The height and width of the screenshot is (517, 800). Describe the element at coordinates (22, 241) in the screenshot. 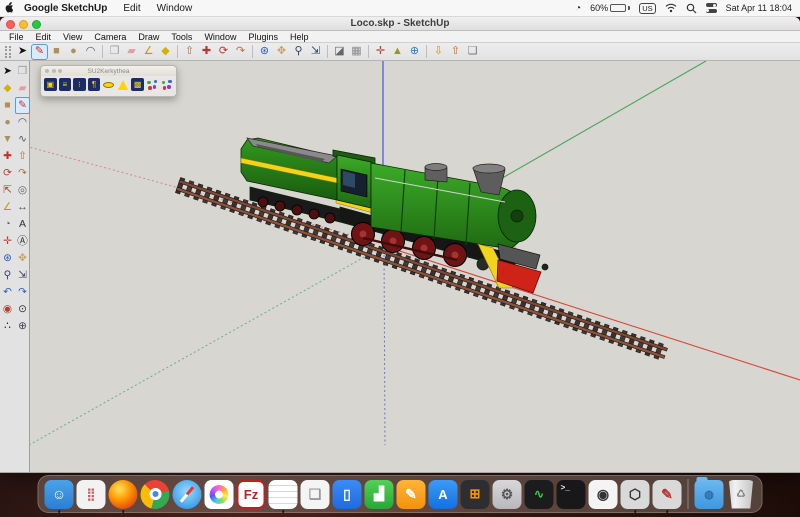

I see `3d-text-icon: Ⓐ` at that location.